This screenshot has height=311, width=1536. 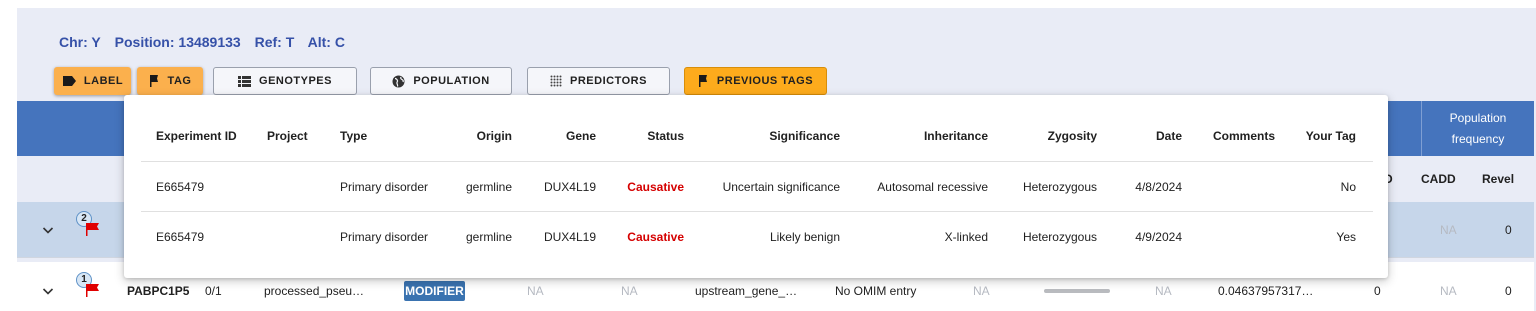 I want to click on previous-tags-button-text: PREVIOUS TAGS, so click(x=765, y=81).